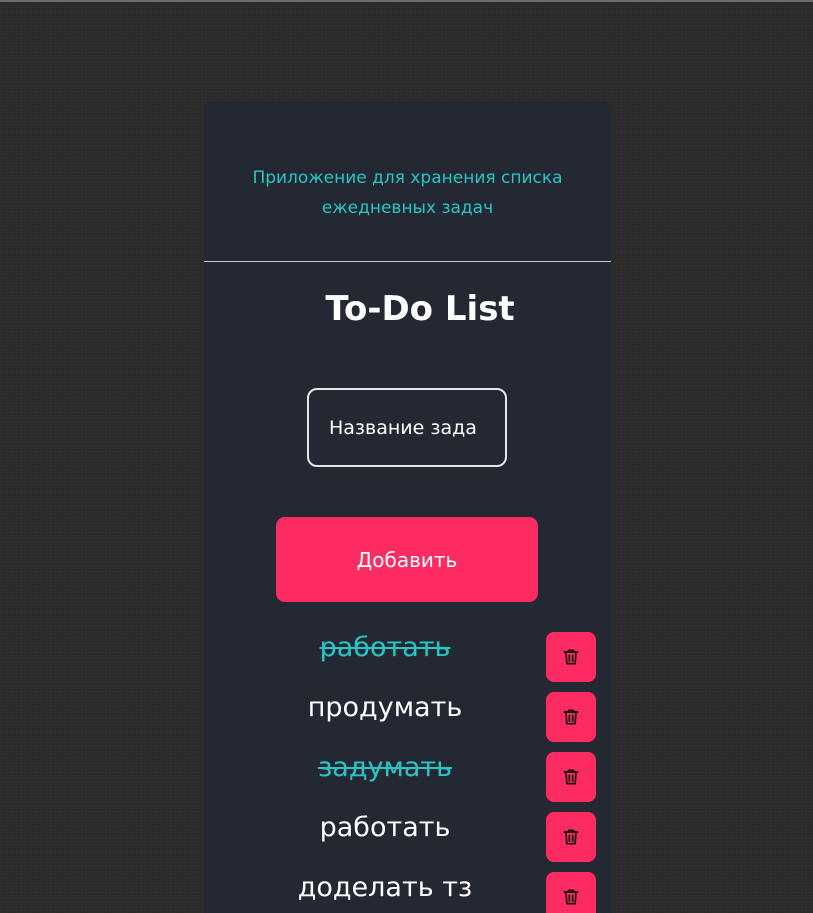  What do you see at coordinates (407, 208) in the screenshot?
I see `subtitle-line-2: ежедневных задач` at bounding box center [407, 208].